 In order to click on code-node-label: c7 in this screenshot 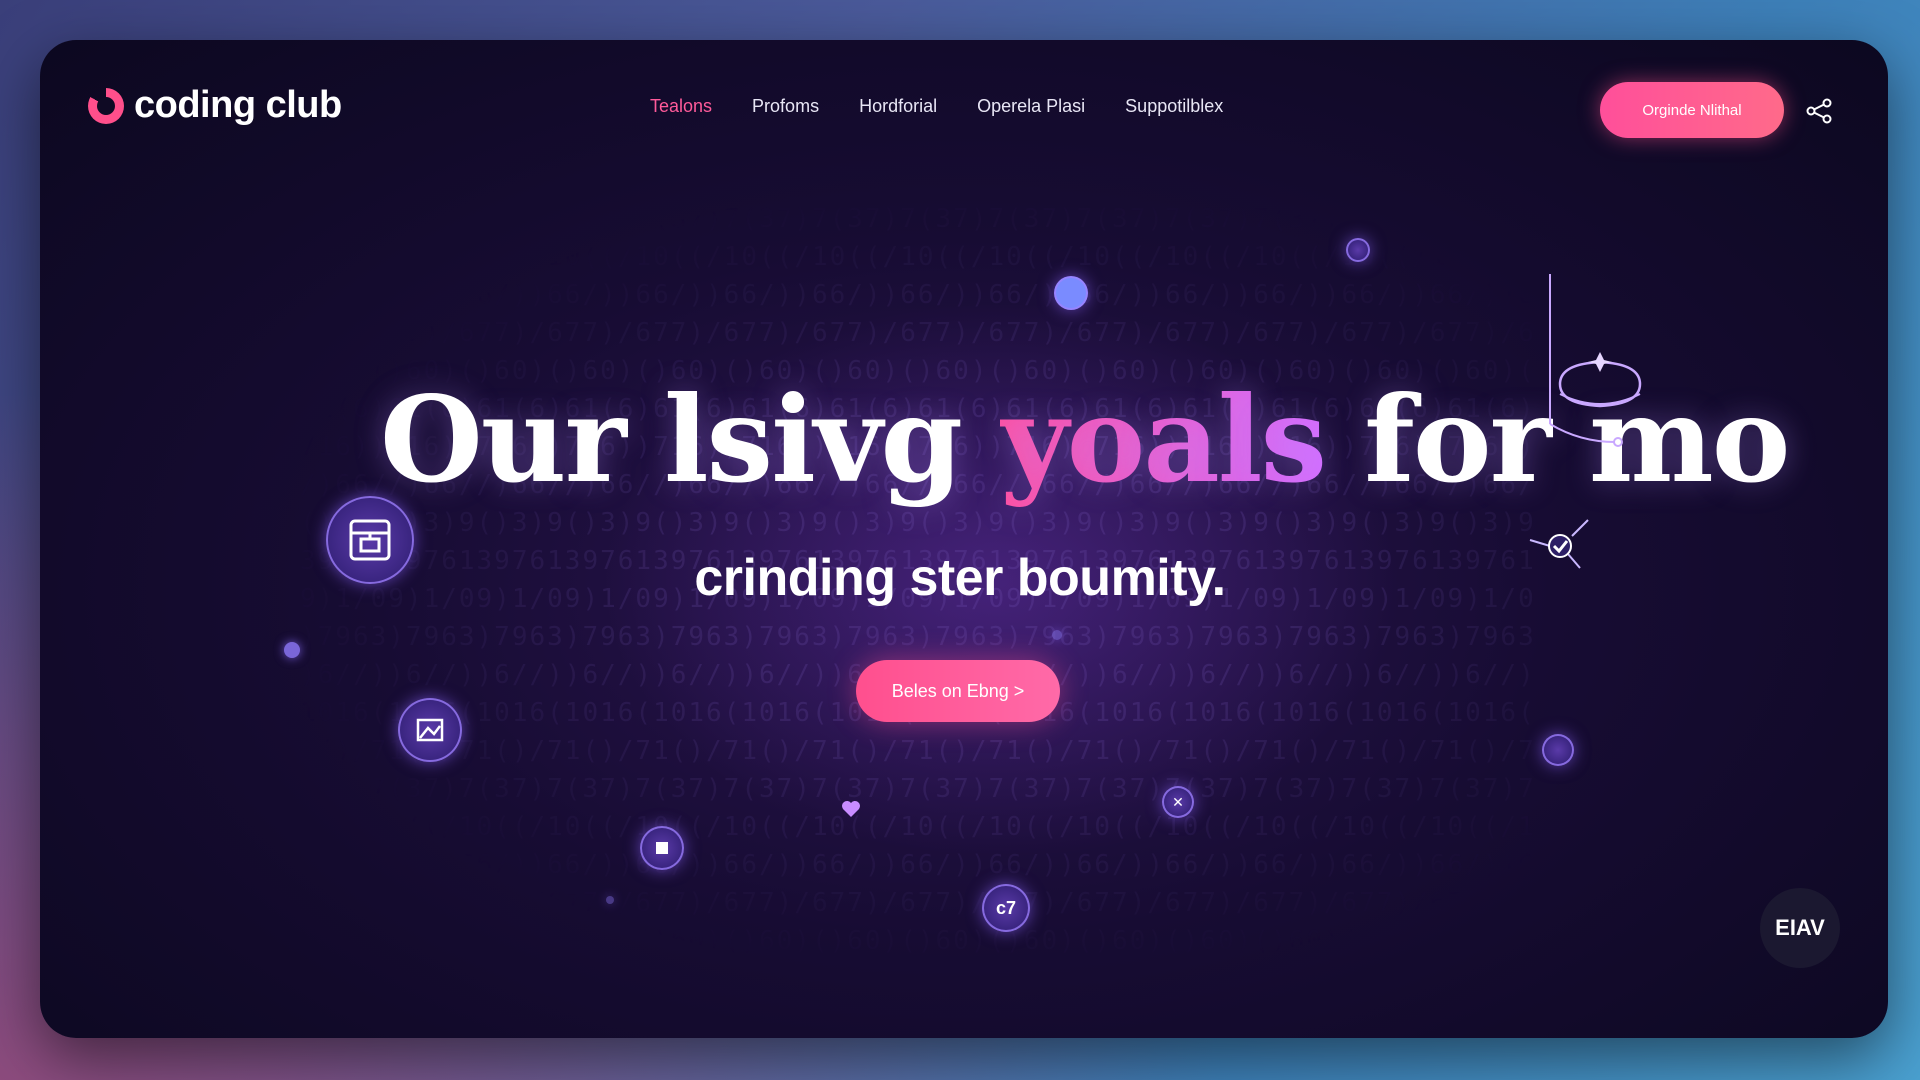, I will do `click(1006, 907)`.